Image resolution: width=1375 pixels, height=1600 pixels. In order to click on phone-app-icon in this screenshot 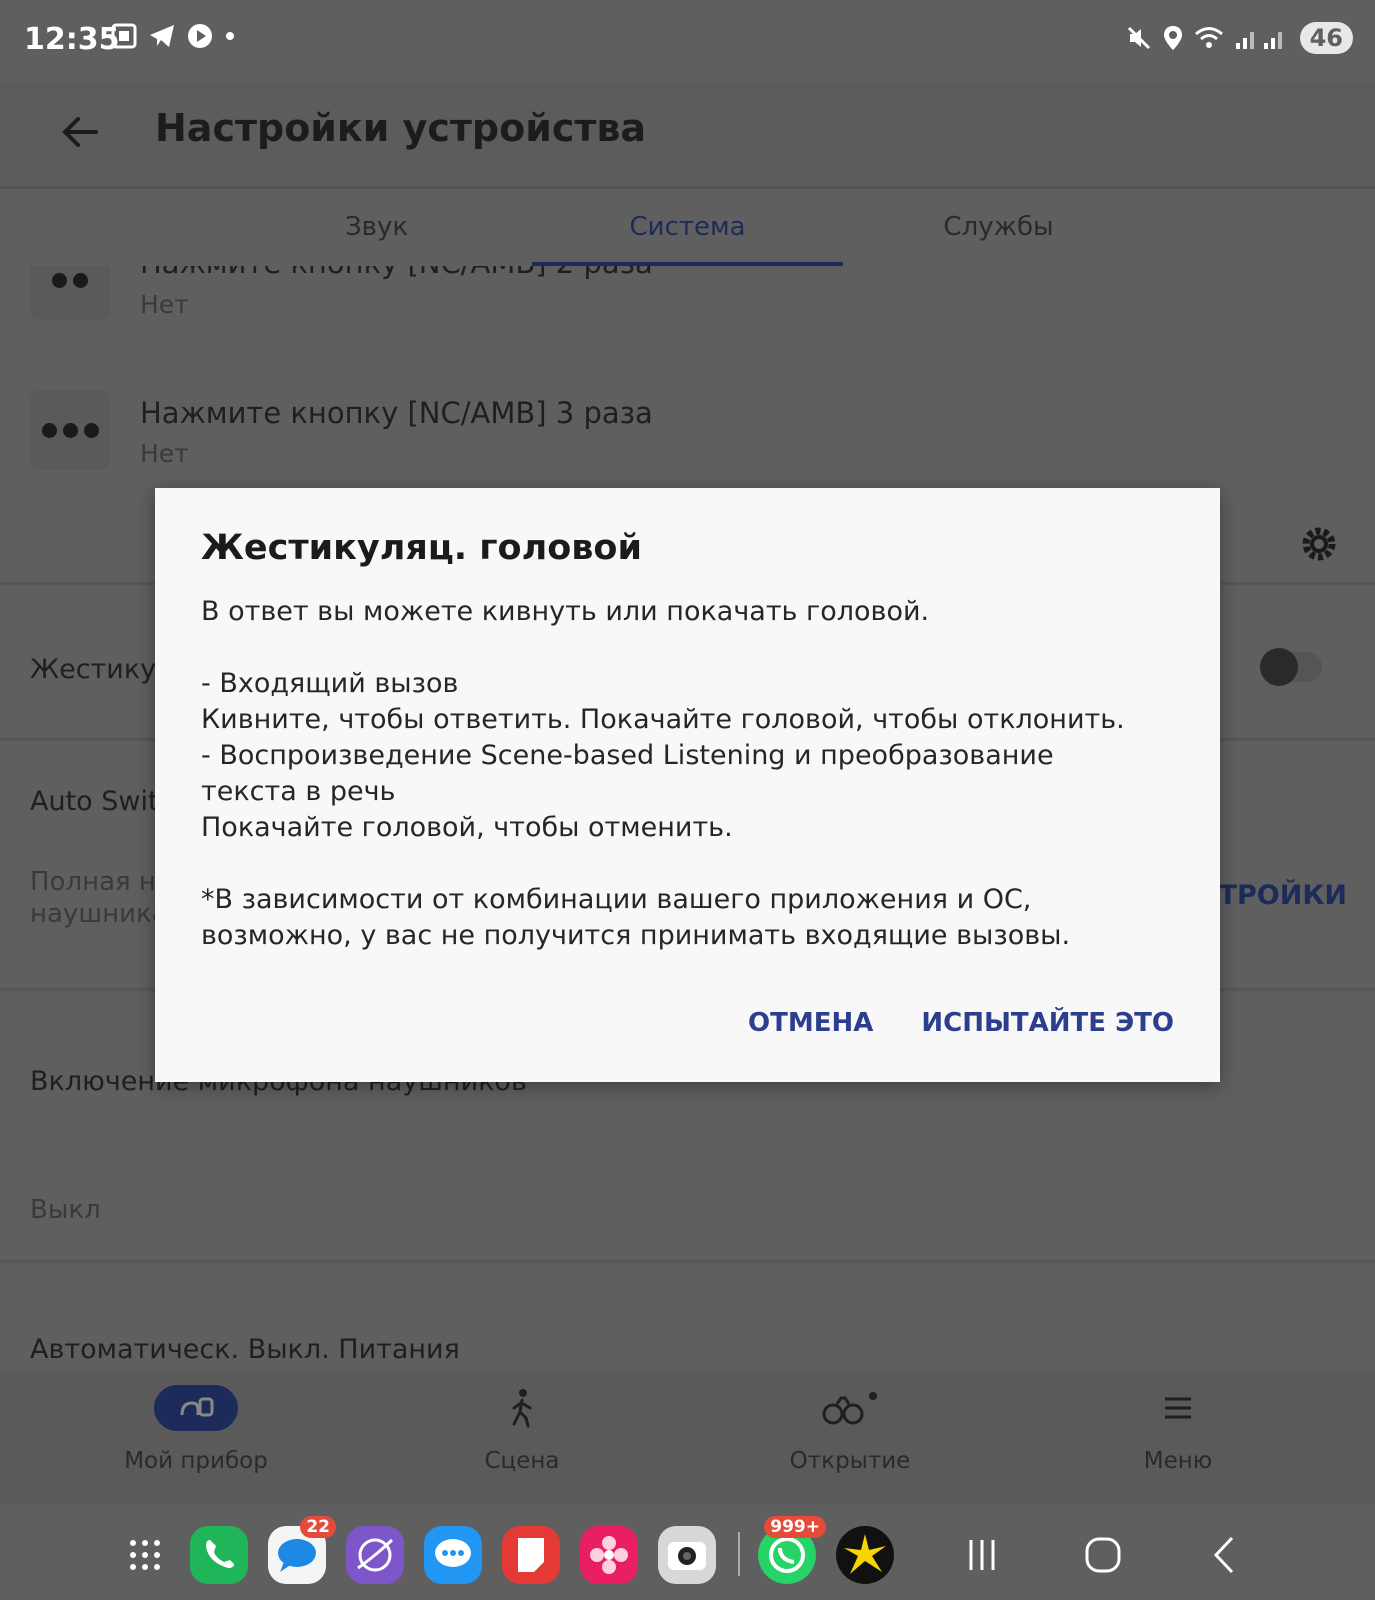, I will do `click(219, 1555)`.